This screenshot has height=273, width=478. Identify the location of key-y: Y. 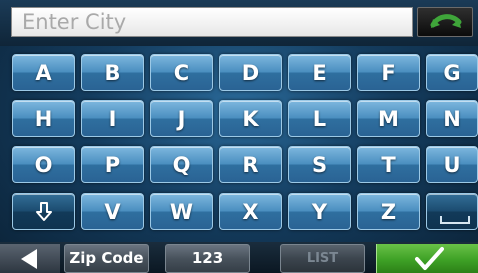
(319, 211).